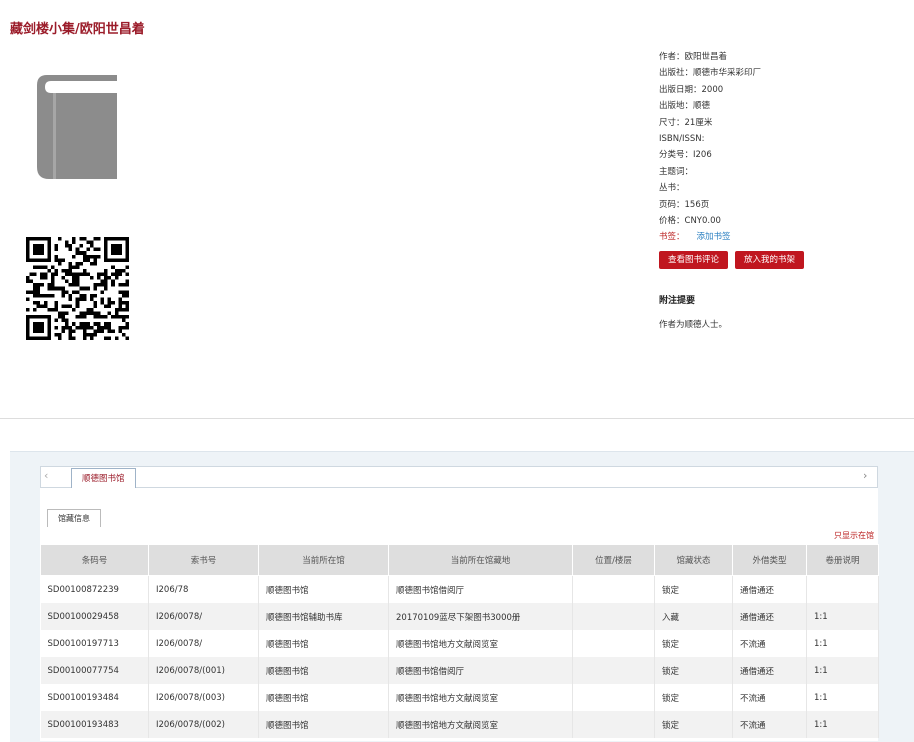 This screenshot has height=742, width=914. I want to click on view-reviews-button: 查看图书评论, so click(694, 260).